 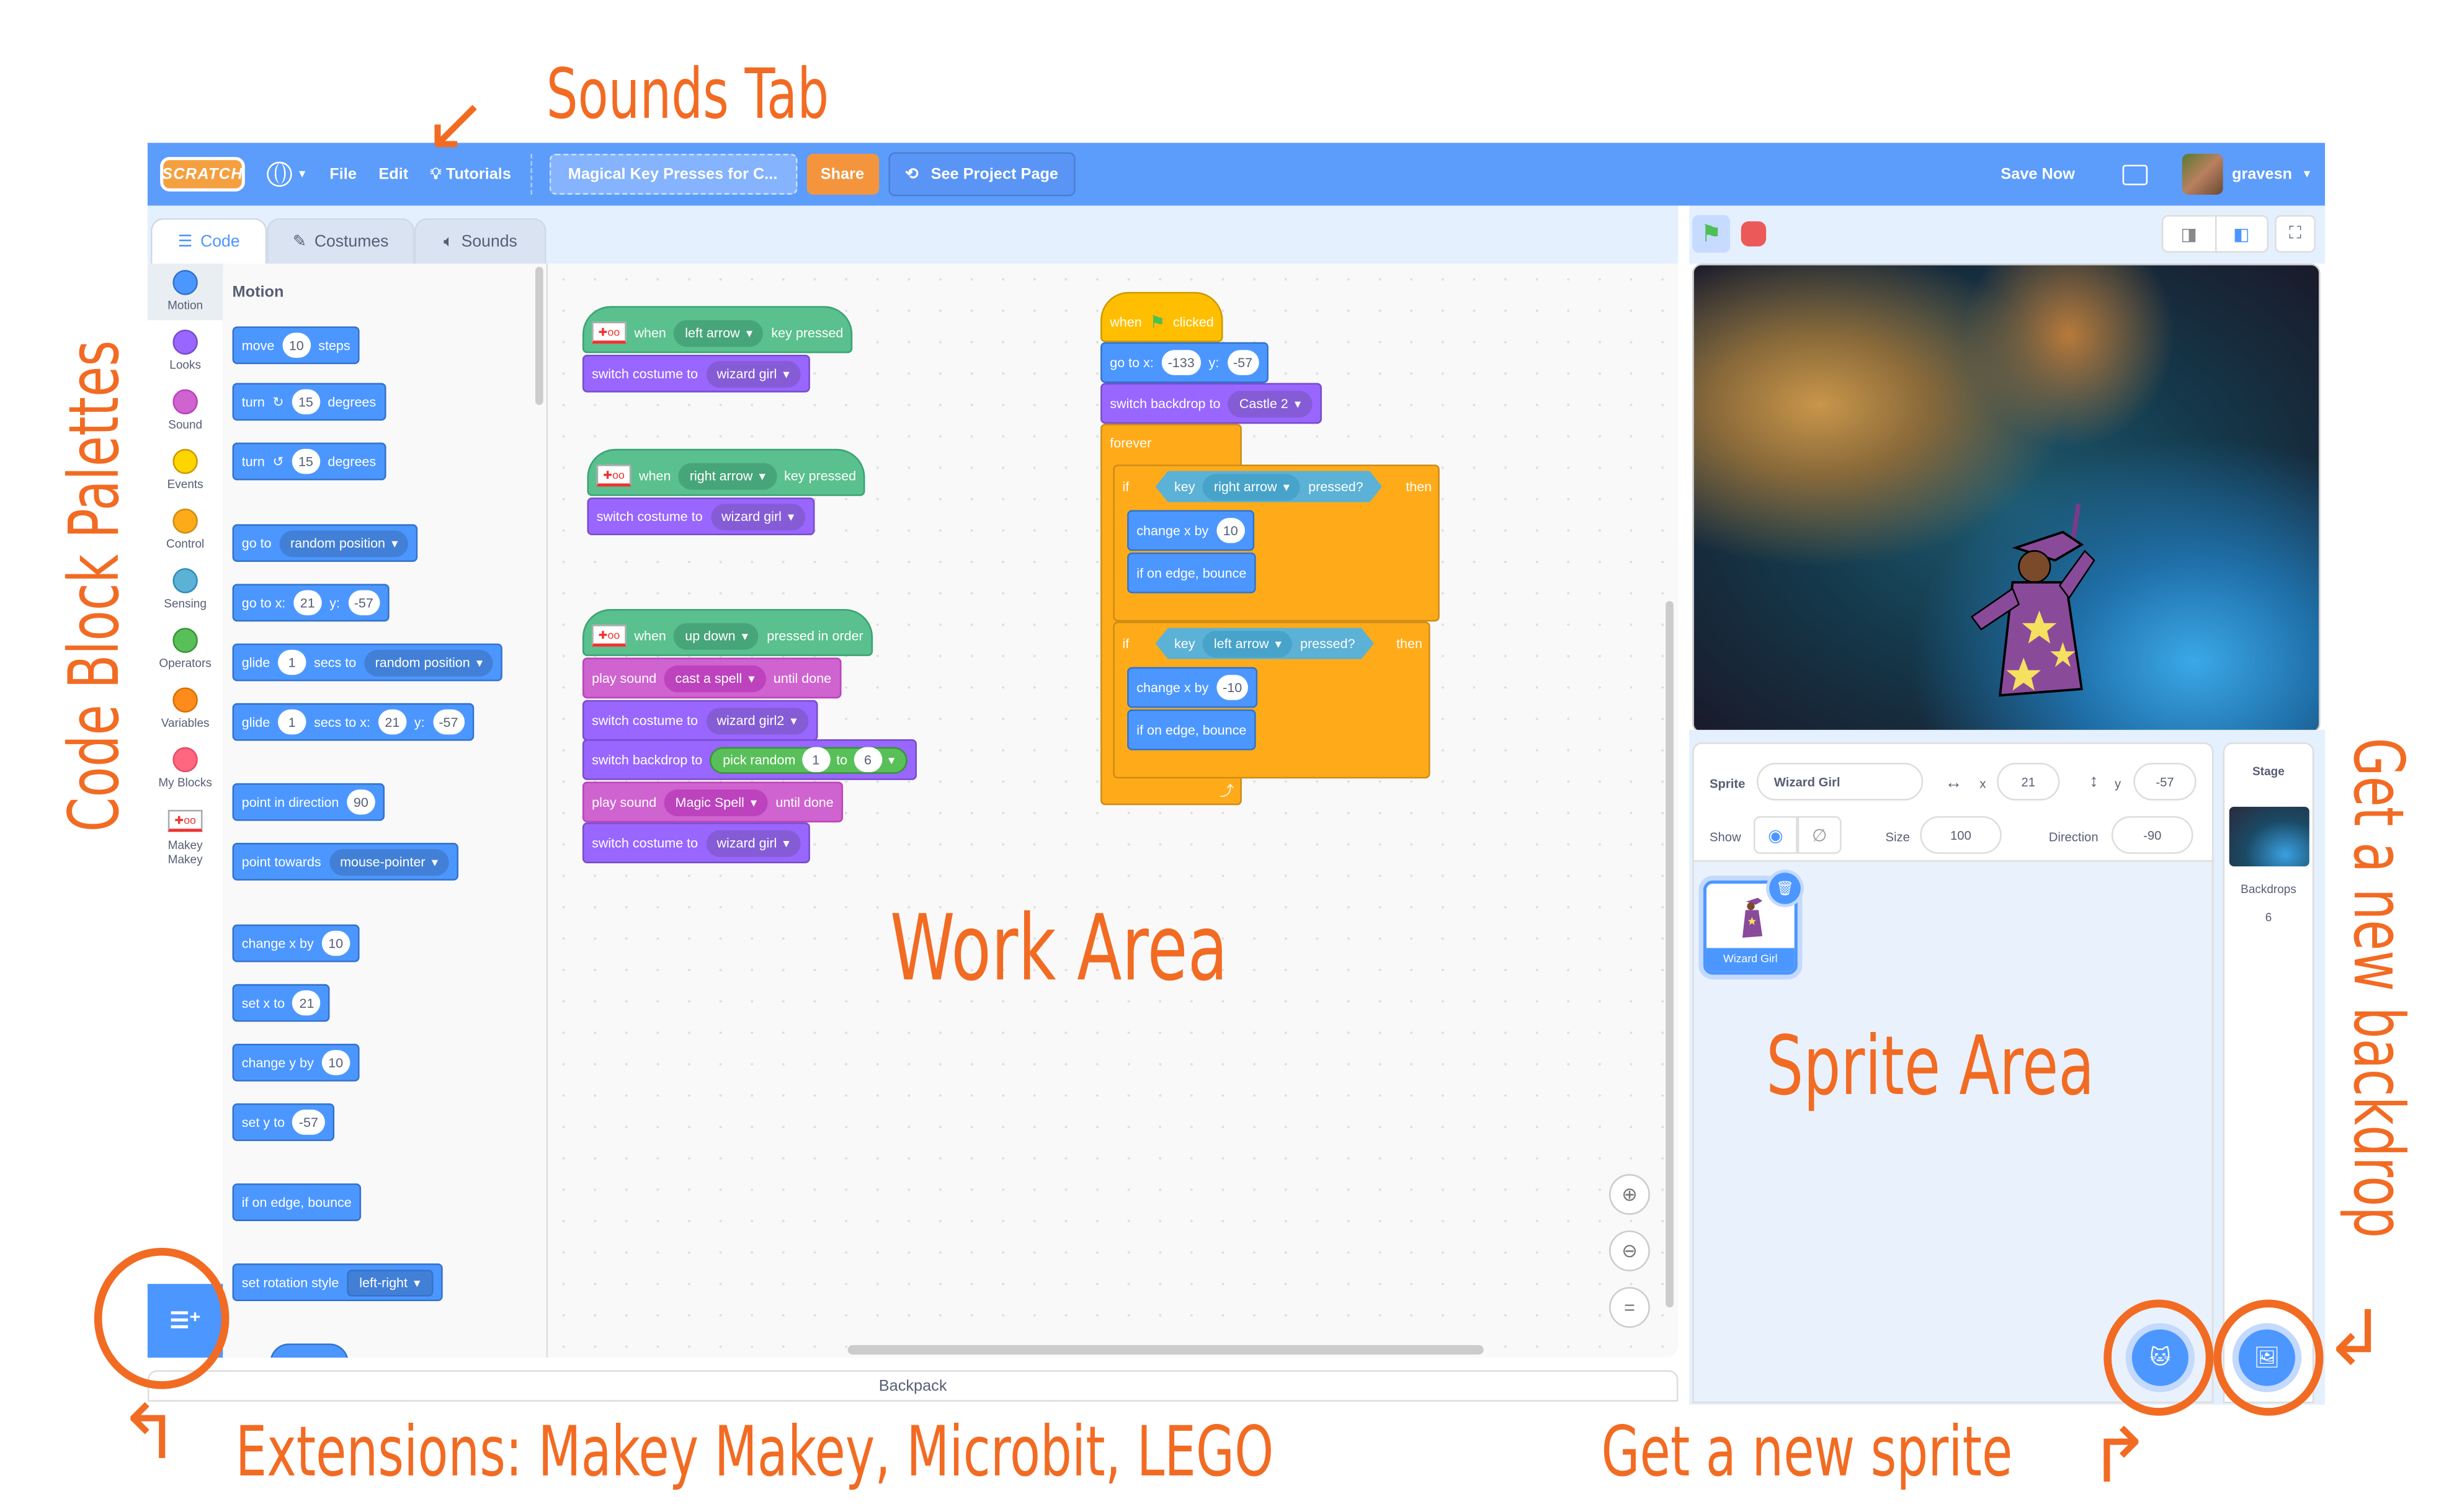 I want to click on block-when-key-pressed: ✚oo when left arrow key pressed, so click(x=717, y=330).